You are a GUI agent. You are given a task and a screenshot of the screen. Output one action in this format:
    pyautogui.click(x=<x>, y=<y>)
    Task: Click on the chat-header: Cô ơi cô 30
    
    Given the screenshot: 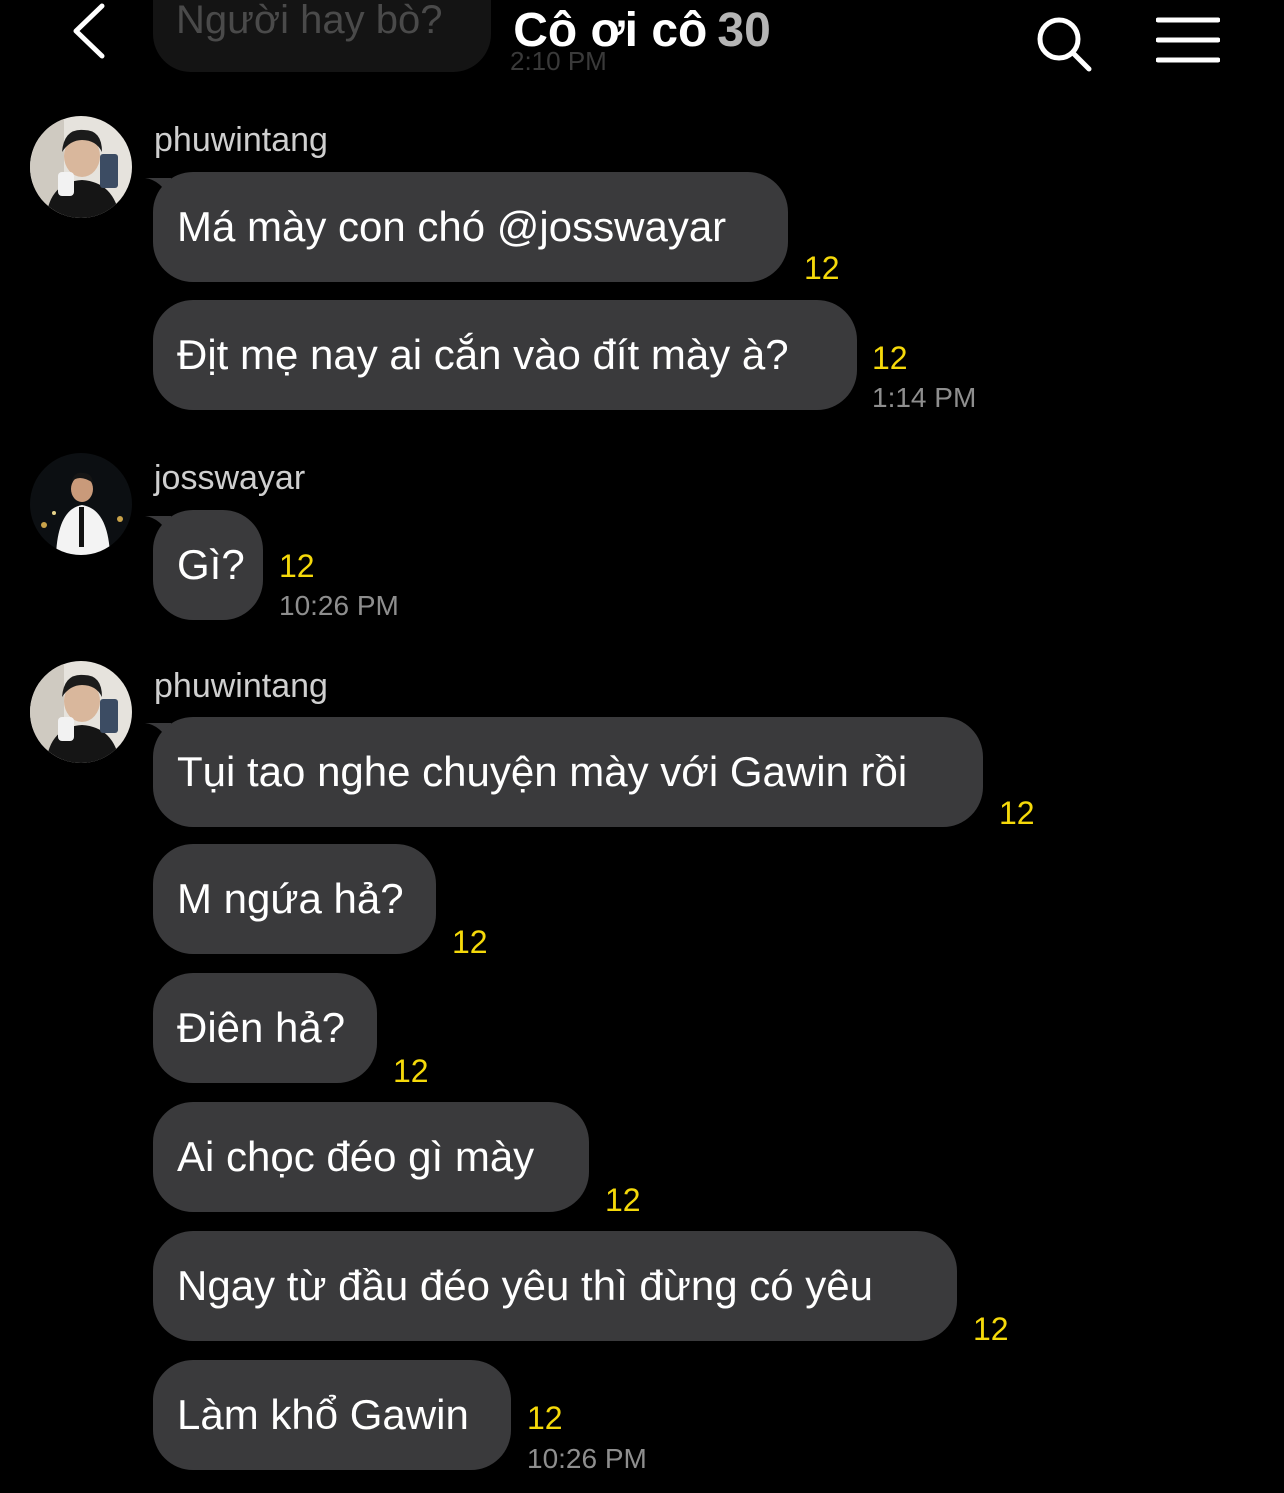 What is the action you would take?
    pyautogui.click(x=642, y=36)
    